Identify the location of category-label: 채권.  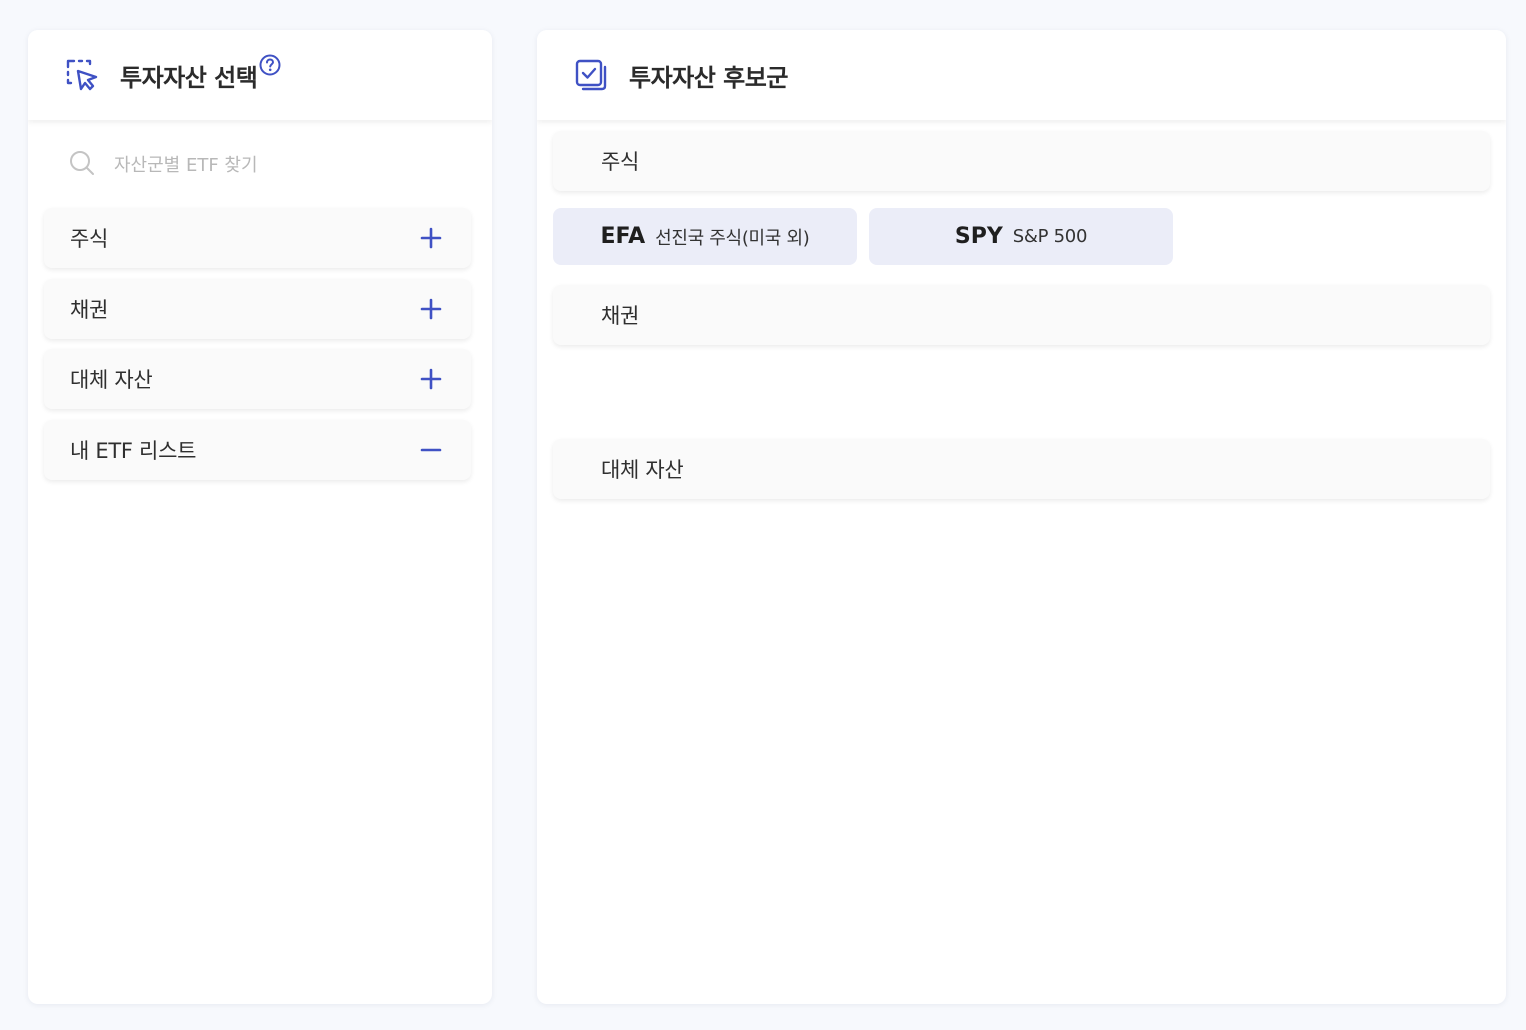
(89, 309).